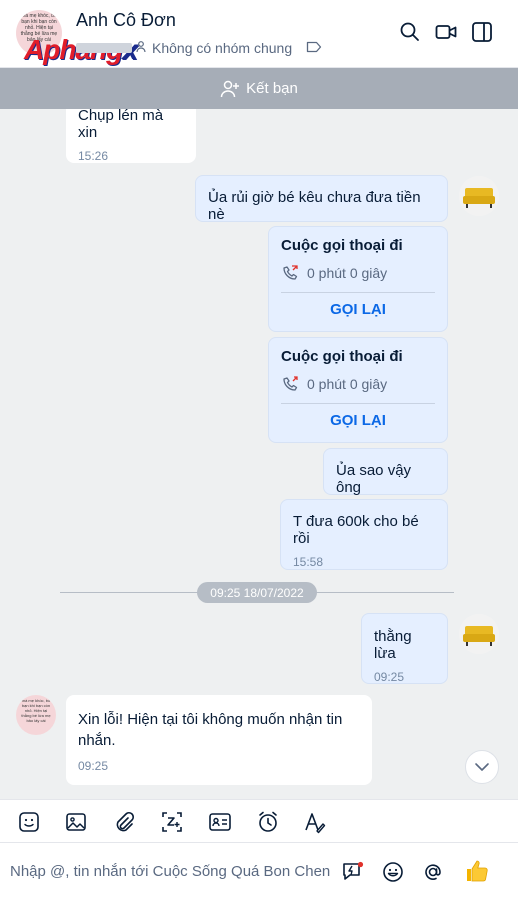 The image size is (518, 897). What do you see at coordinates (477, 871) in the screenshot?
I see `thumbs-up-icon` at bounding box center [477, 871].